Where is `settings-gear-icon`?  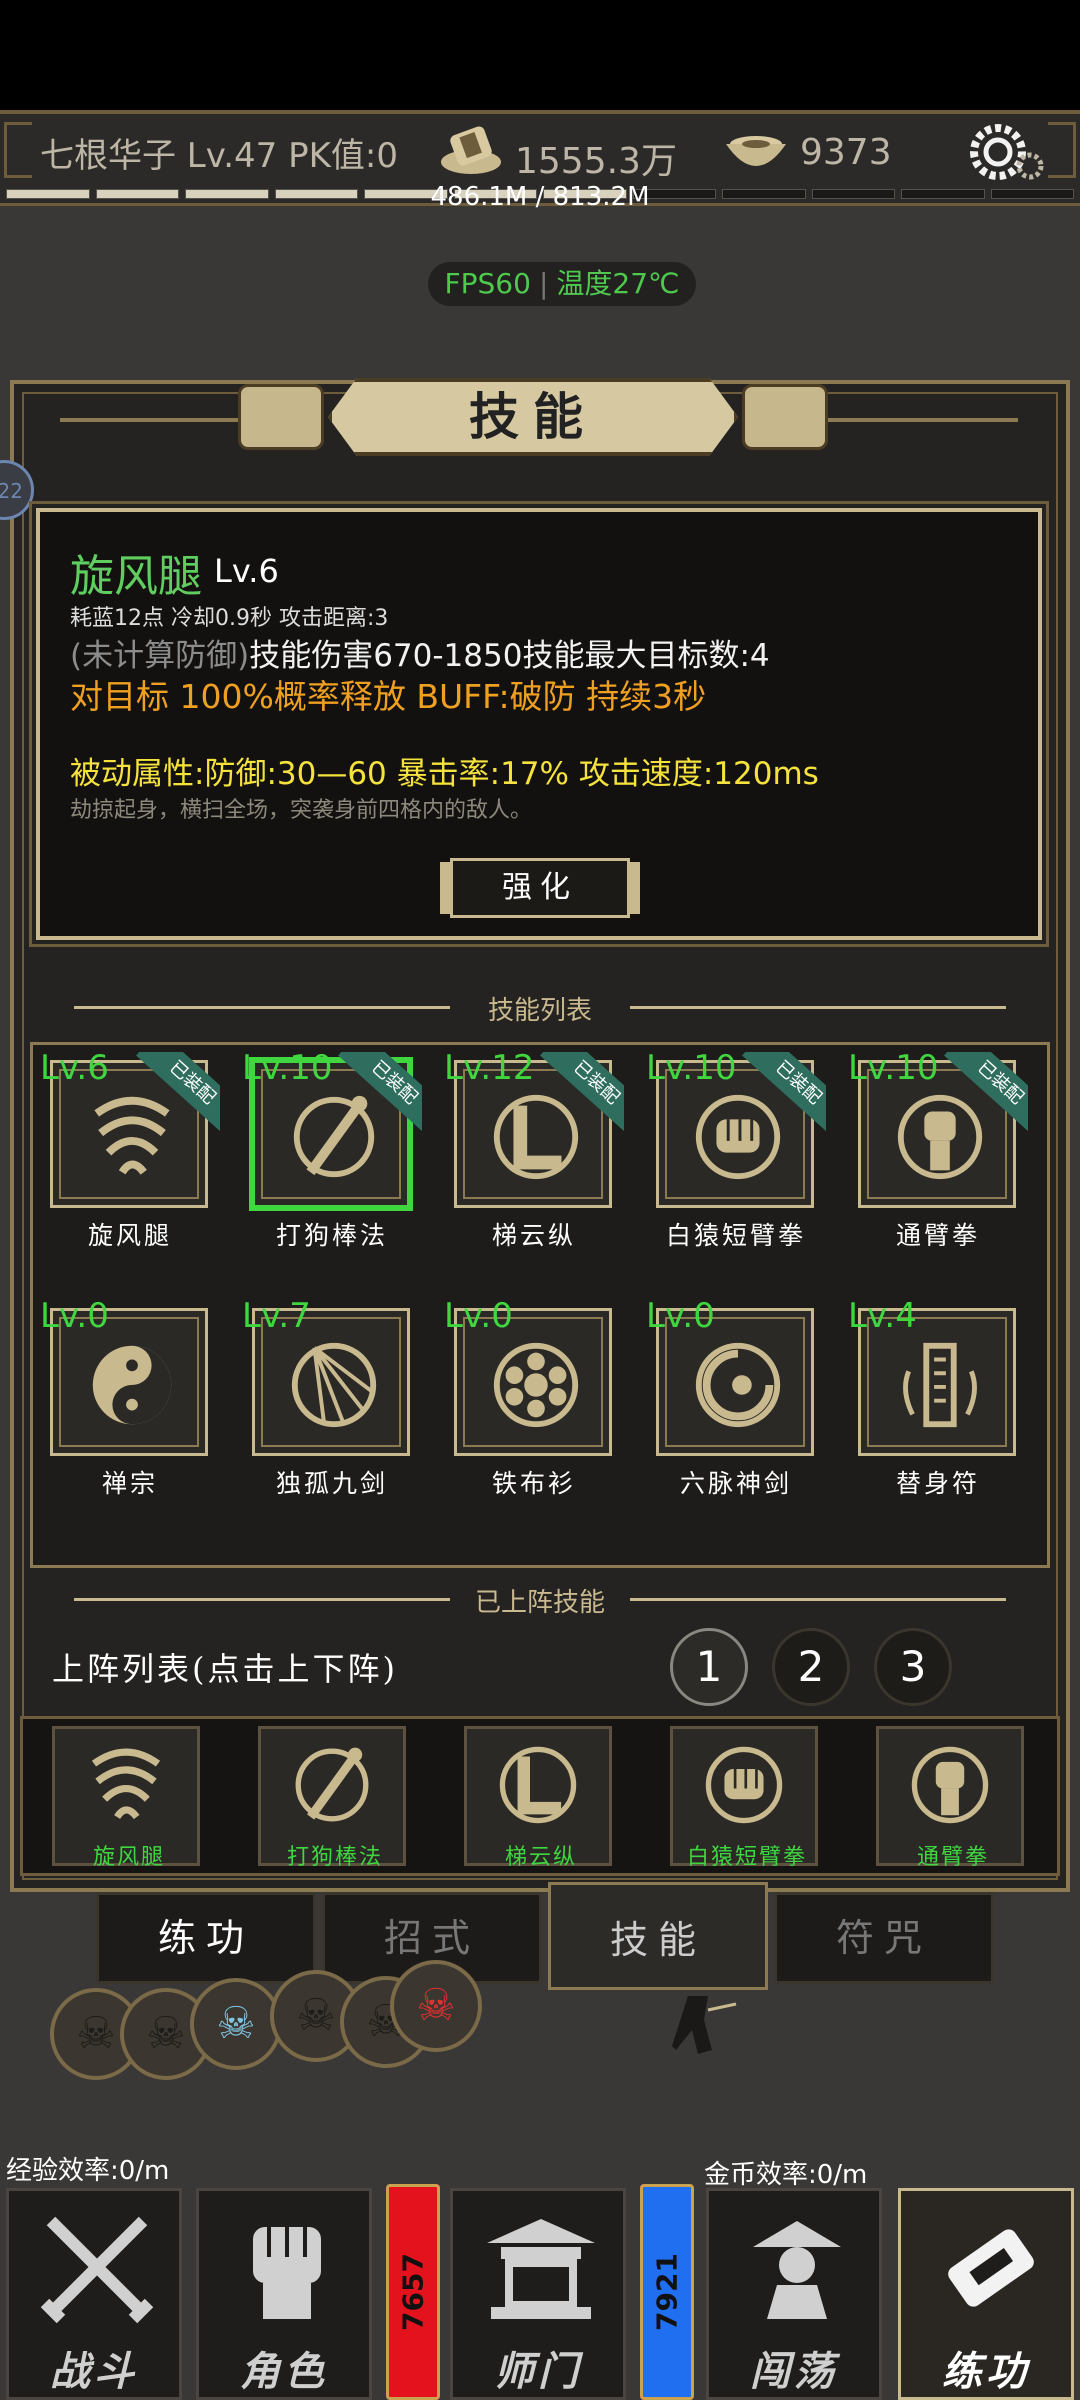
settings-gear-icon is located at coordinates (1008, 154).